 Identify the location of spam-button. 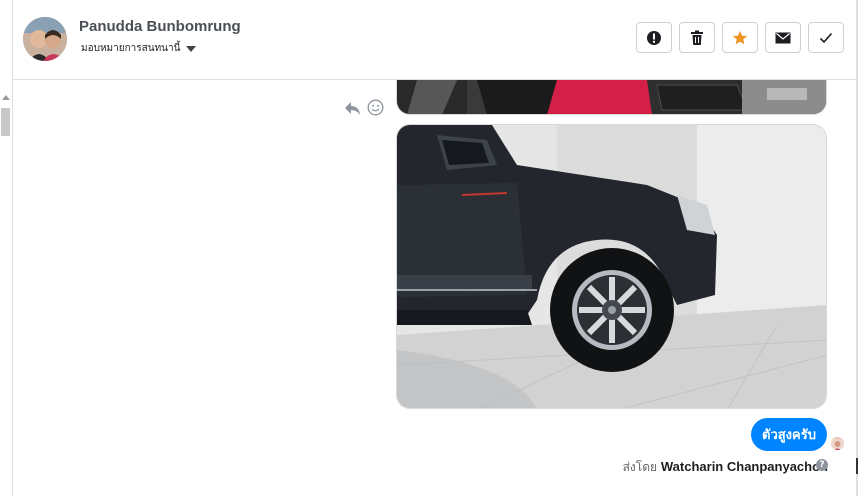
(654, 37).